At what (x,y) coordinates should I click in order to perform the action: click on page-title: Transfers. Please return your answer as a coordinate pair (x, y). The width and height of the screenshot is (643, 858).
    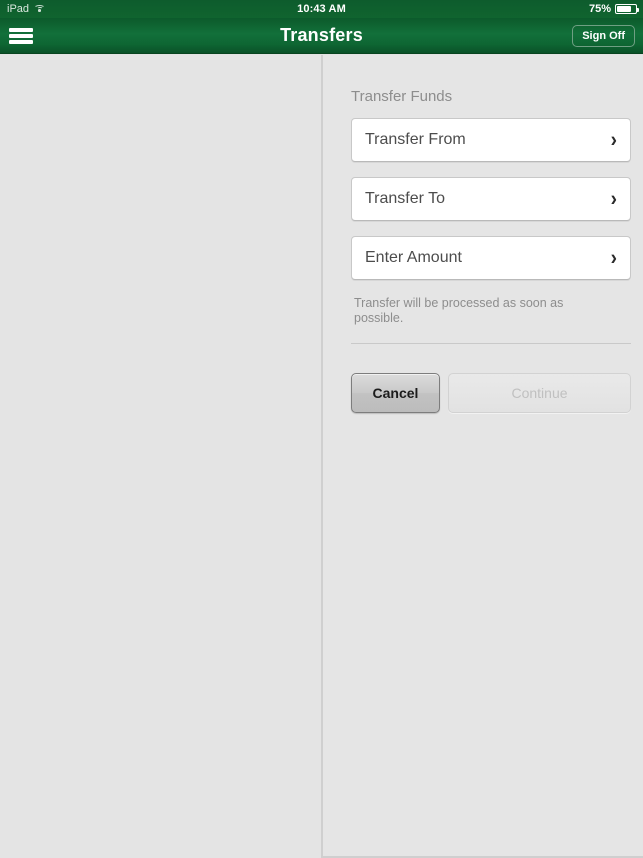
    Looking at the image, I should click on (321, 35).